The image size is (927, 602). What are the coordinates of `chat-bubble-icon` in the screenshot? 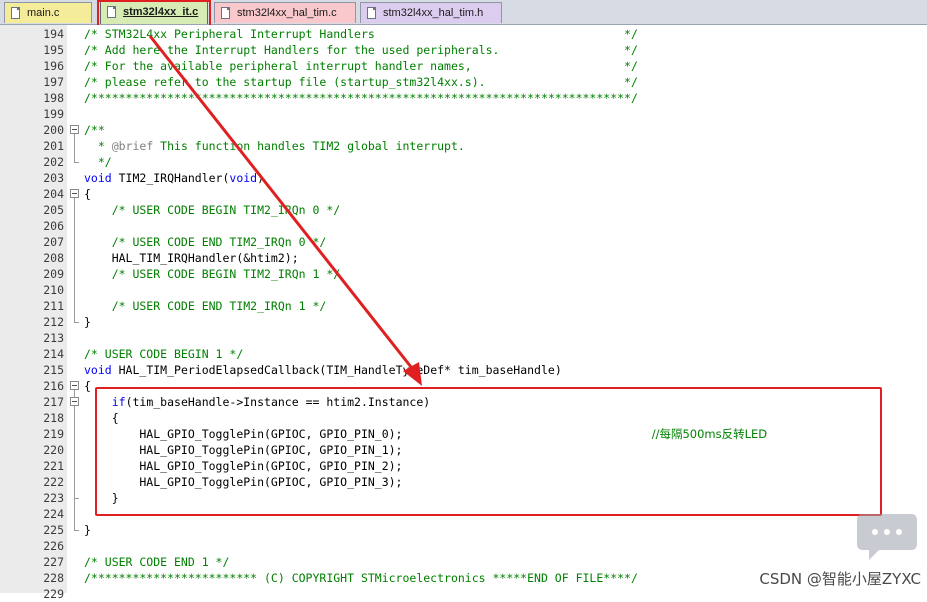 It's located at (887, 537).